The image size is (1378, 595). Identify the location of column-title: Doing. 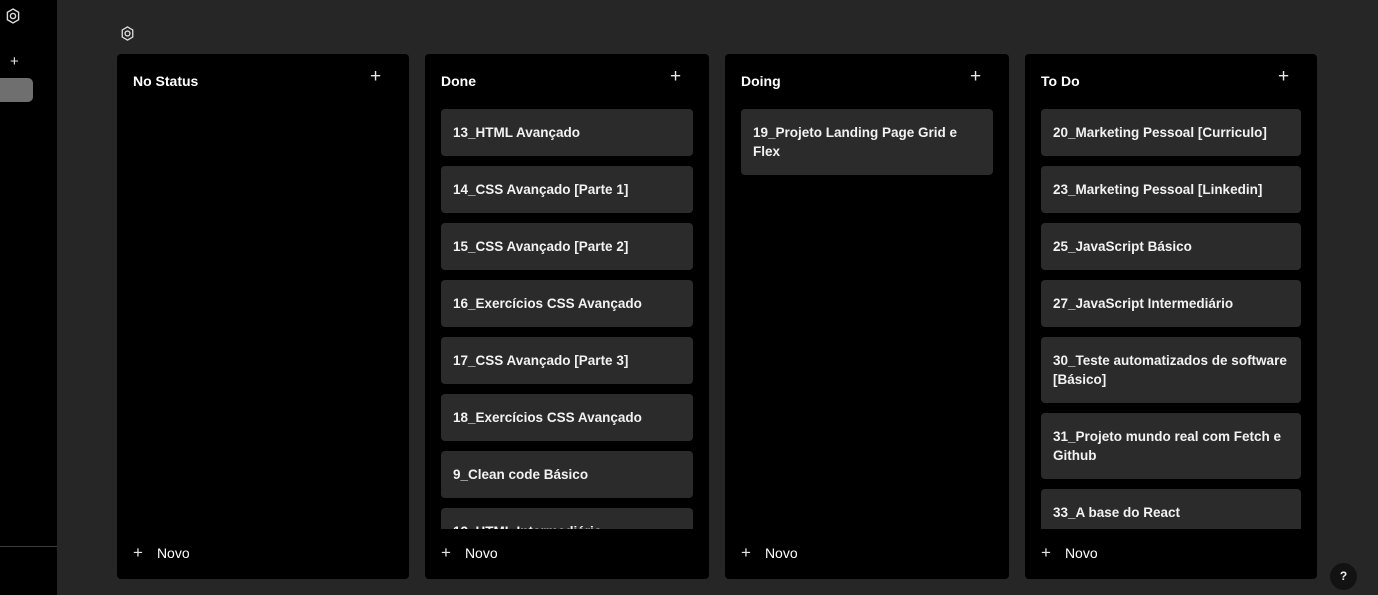
(761, 81).